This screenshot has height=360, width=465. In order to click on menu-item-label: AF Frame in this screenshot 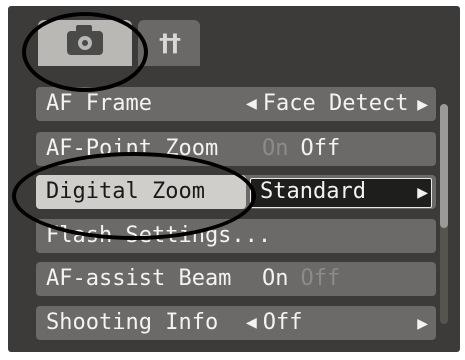, I will do `click(99, 103)`.